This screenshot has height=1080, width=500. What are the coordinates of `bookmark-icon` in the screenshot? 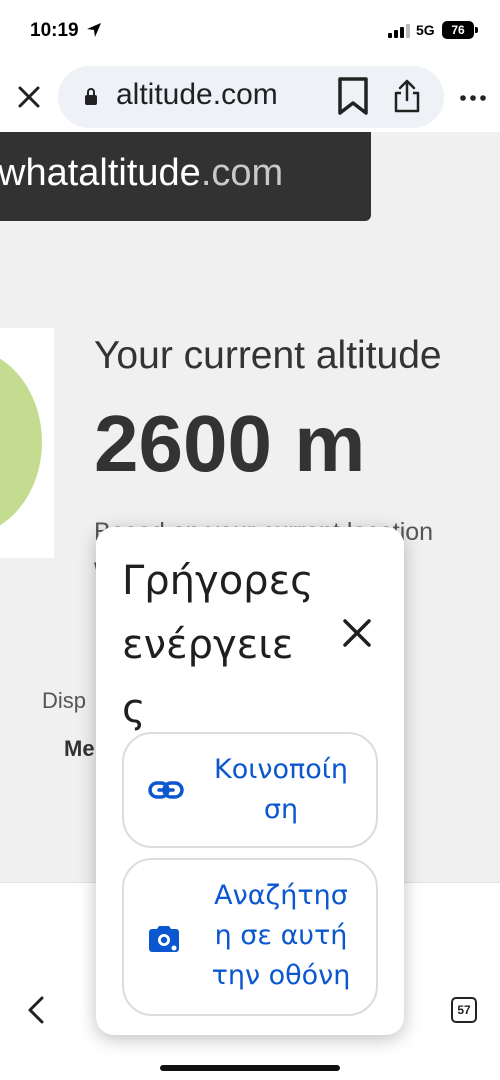 It's located at (353, 96).